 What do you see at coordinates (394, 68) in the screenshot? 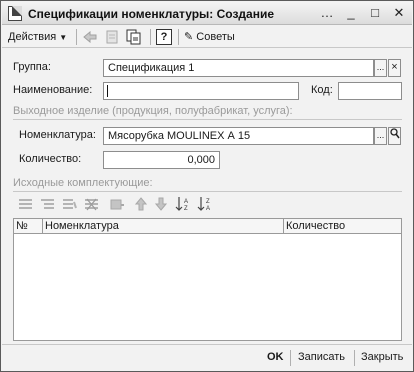
I see `group-clear-button: ×` at bounding box center [394, 68].